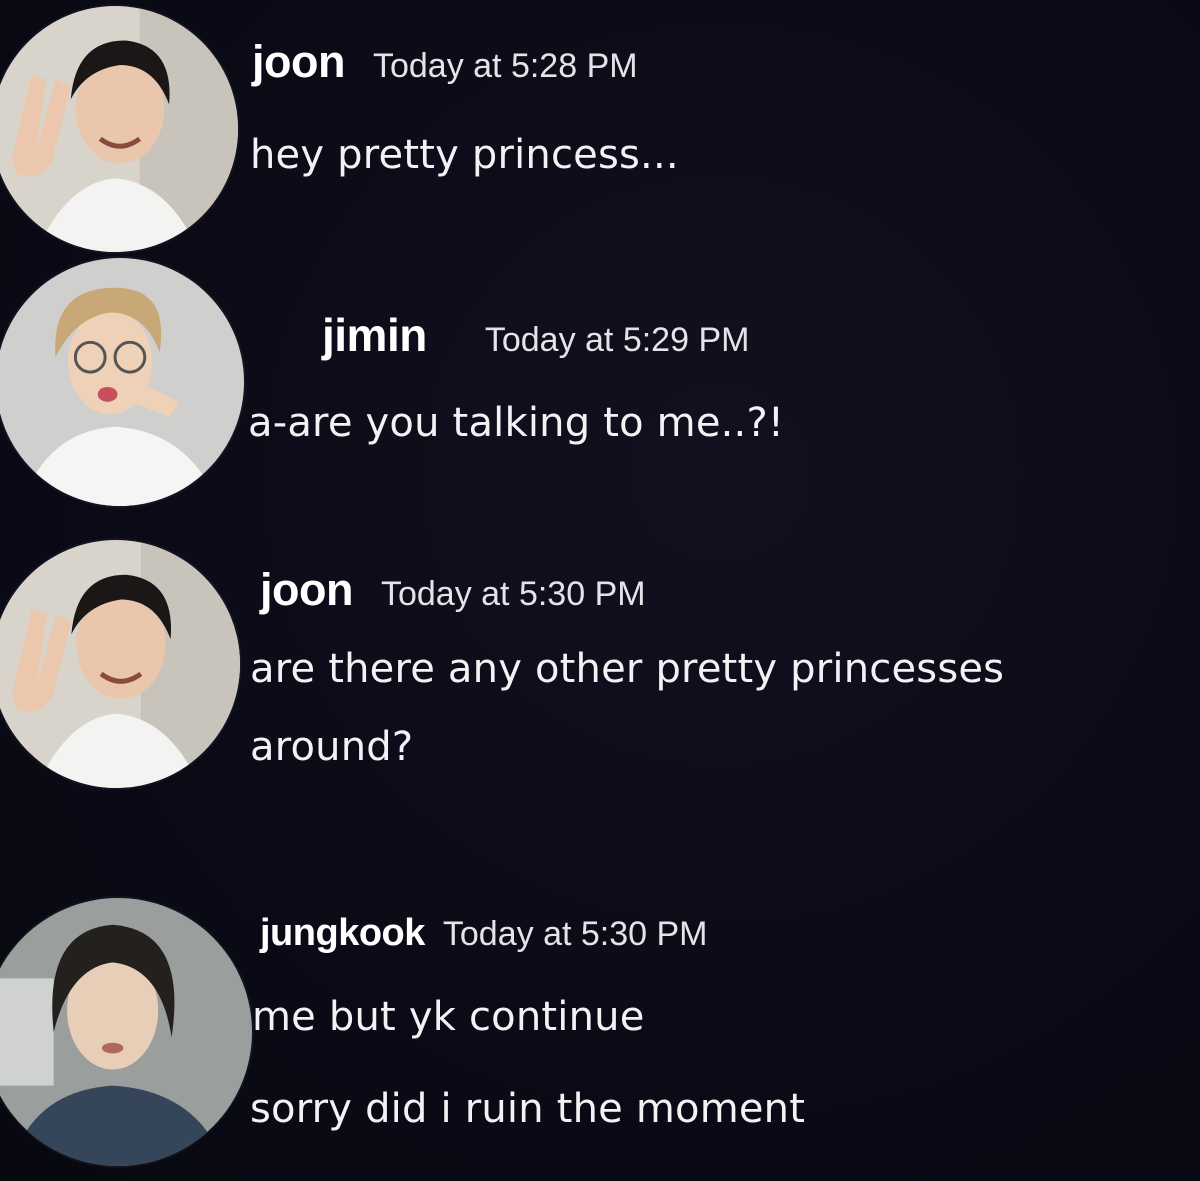 The width and height of the screenshot is (1200, 1181). I want to click on avatar-jimin, so click(122, 382).